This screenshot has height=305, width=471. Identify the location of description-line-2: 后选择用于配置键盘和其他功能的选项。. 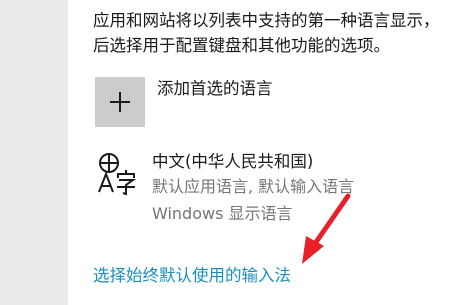
(241, 45).